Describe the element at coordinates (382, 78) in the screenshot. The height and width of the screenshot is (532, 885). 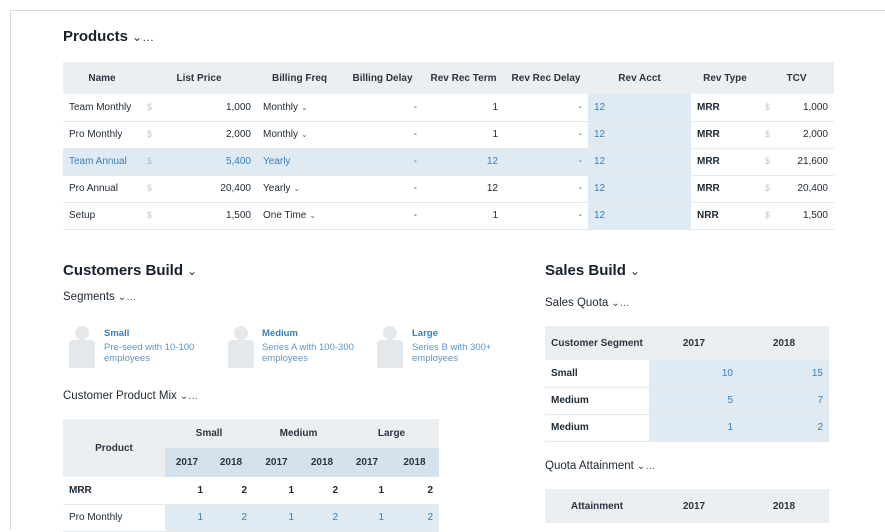
I see `col-header-billing-delay: Billing Delay` at that location.